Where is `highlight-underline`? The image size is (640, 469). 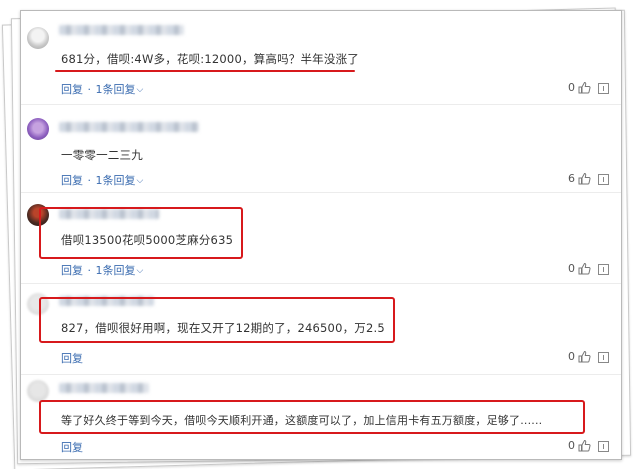 highlight-underline is located at coordinates (205, 71).